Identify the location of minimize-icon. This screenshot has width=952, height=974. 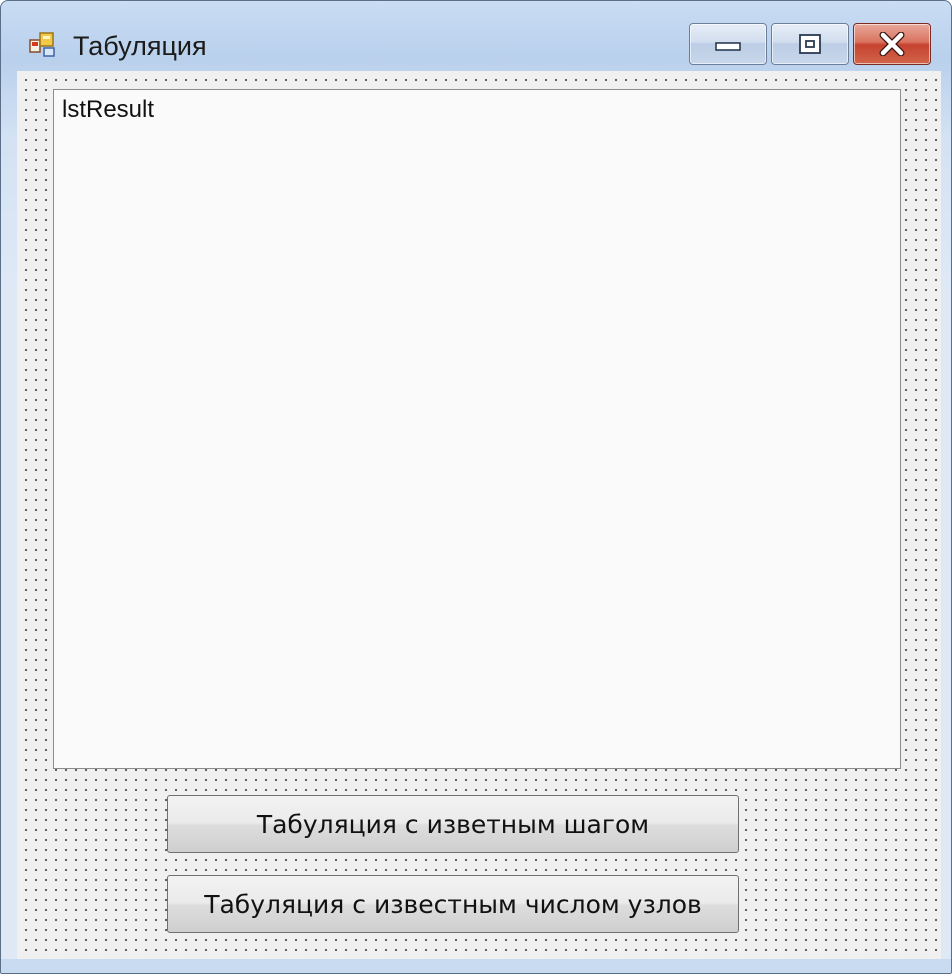
(728, 44).